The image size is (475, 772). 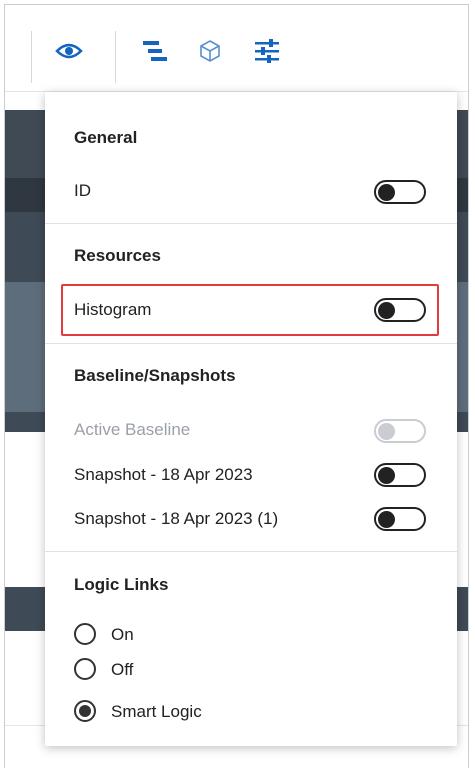 What do you see at coordinates (113, 309) in the screenshot?
I see `option-label-histogram: Histogram` at bounding box center [113, 309].